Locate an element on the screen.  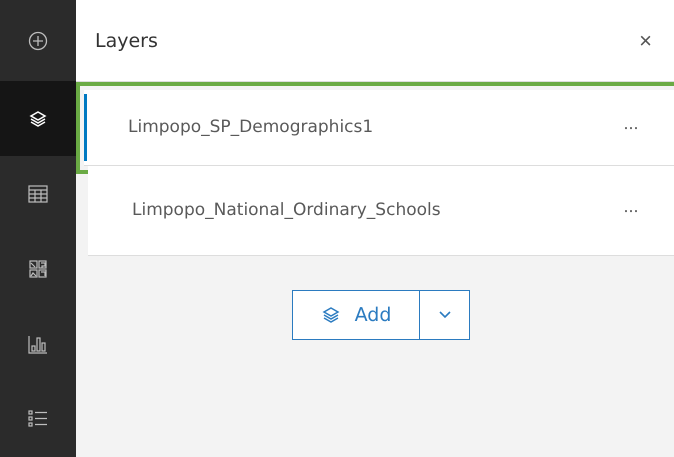
panel-title: Layers is located at coordinates (126, 41).